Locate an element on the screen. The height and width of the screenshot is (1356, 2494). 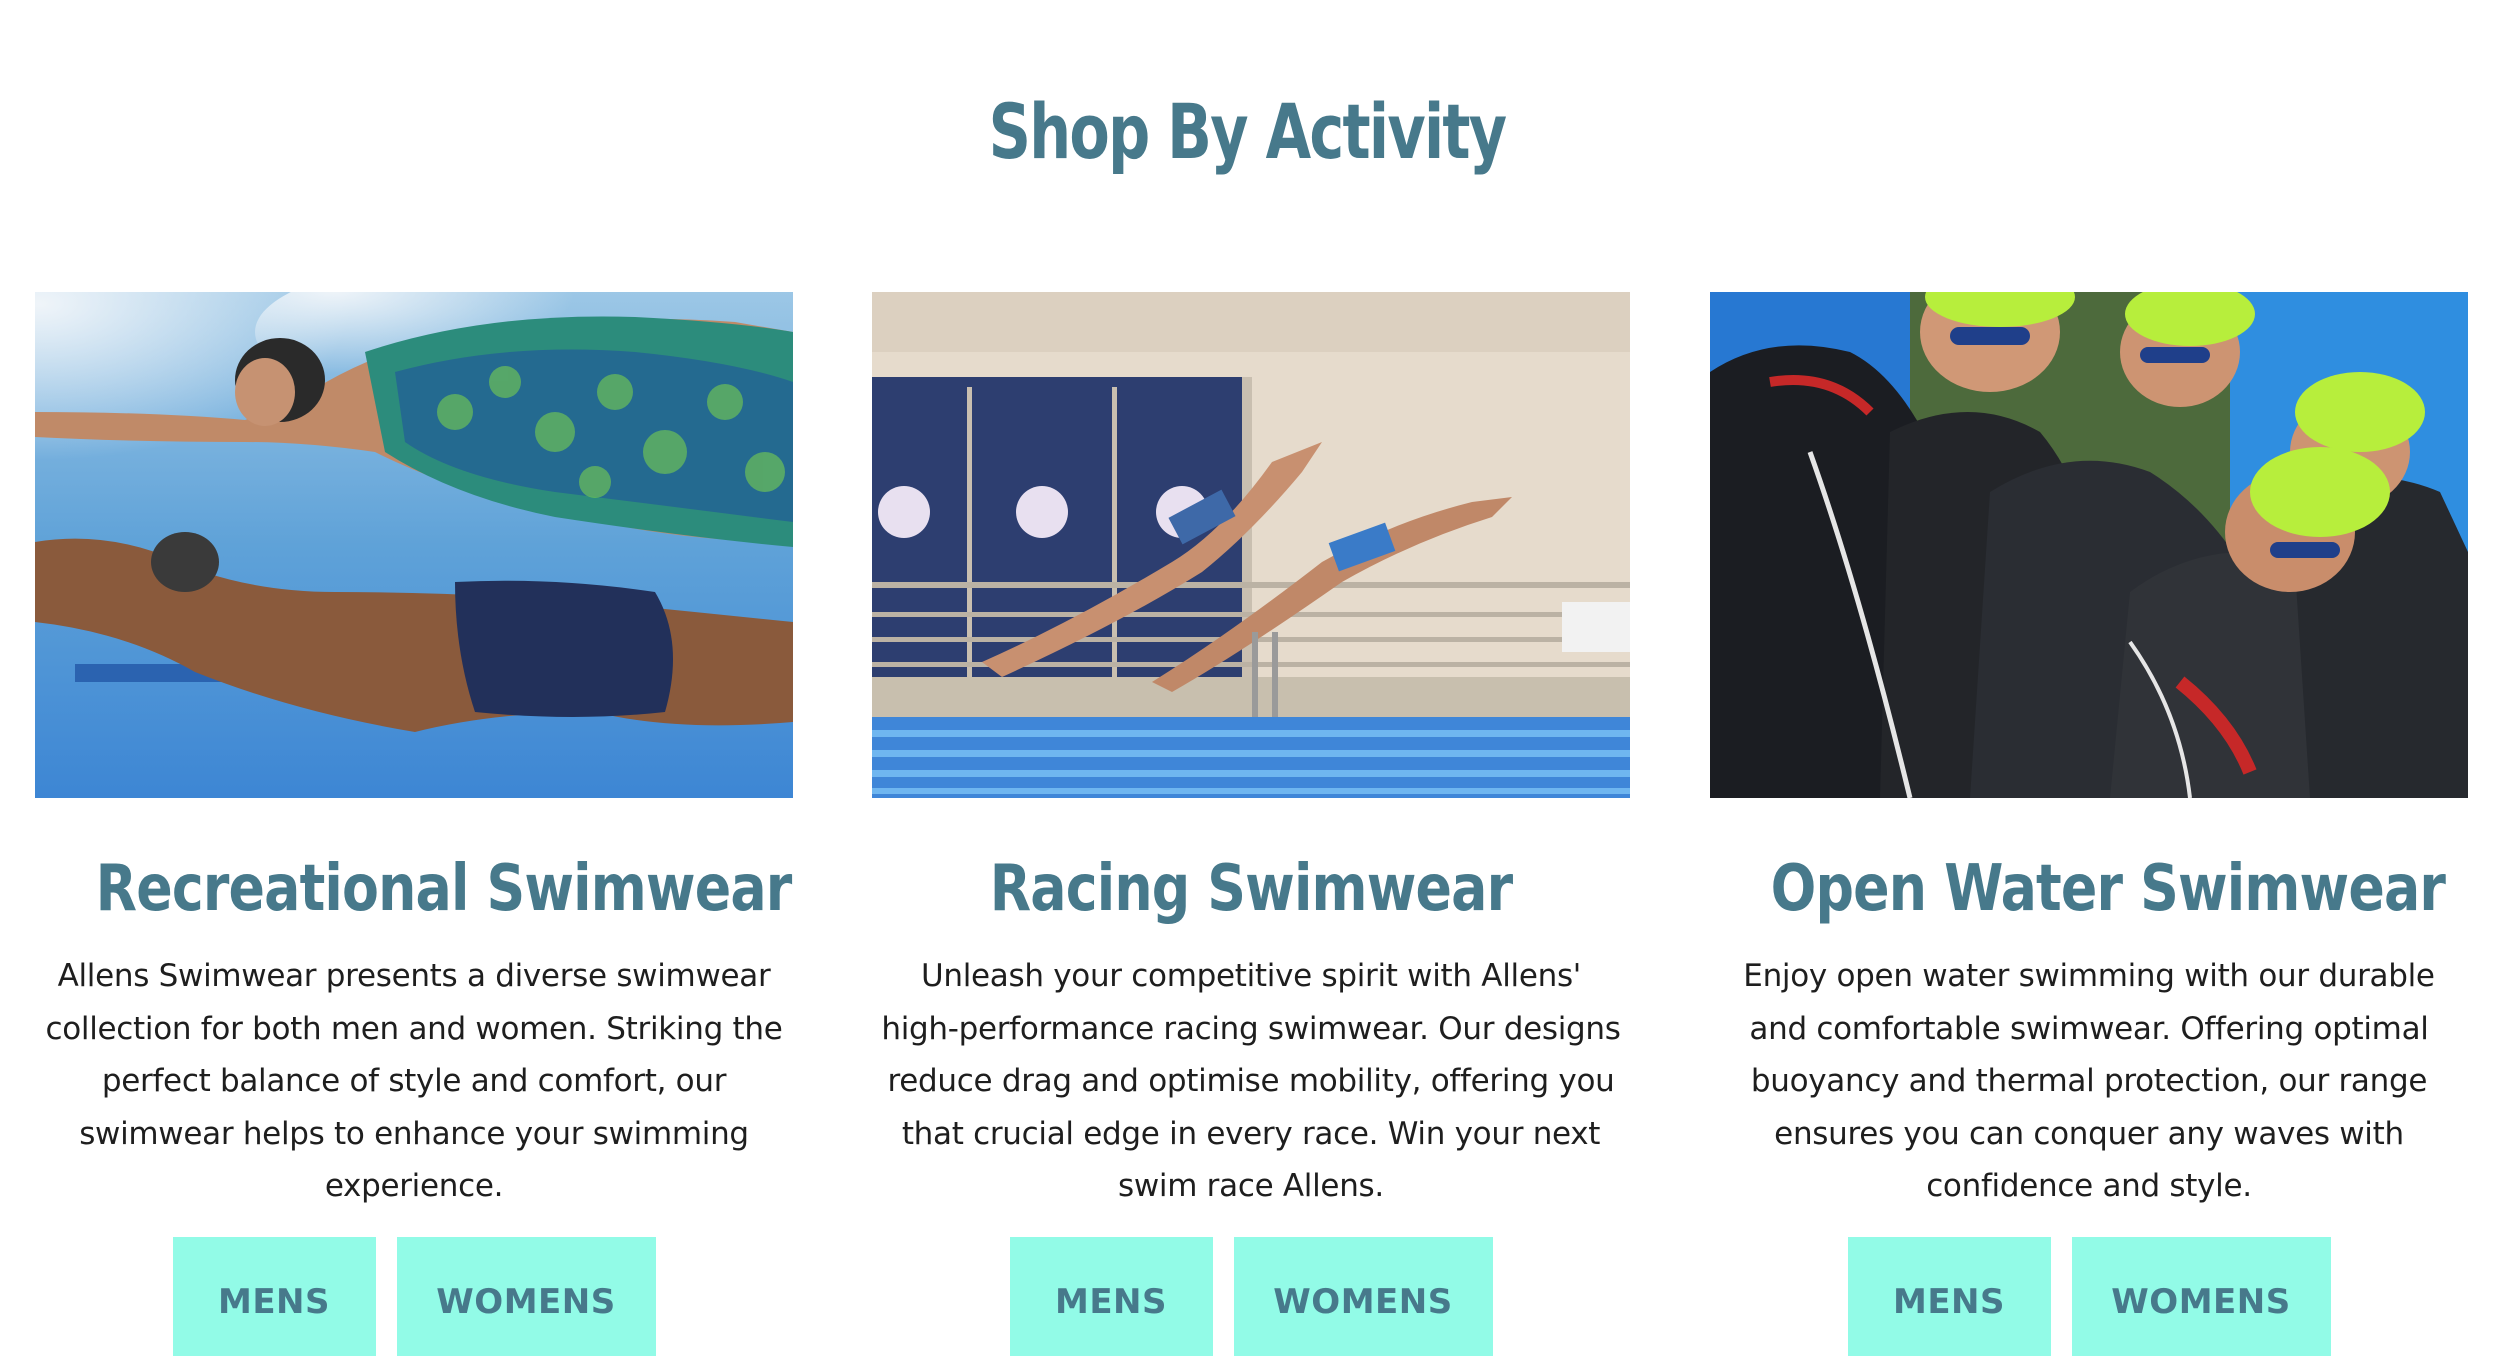
card-title: Racing Swimwear is located at coordinates (1251, 889).